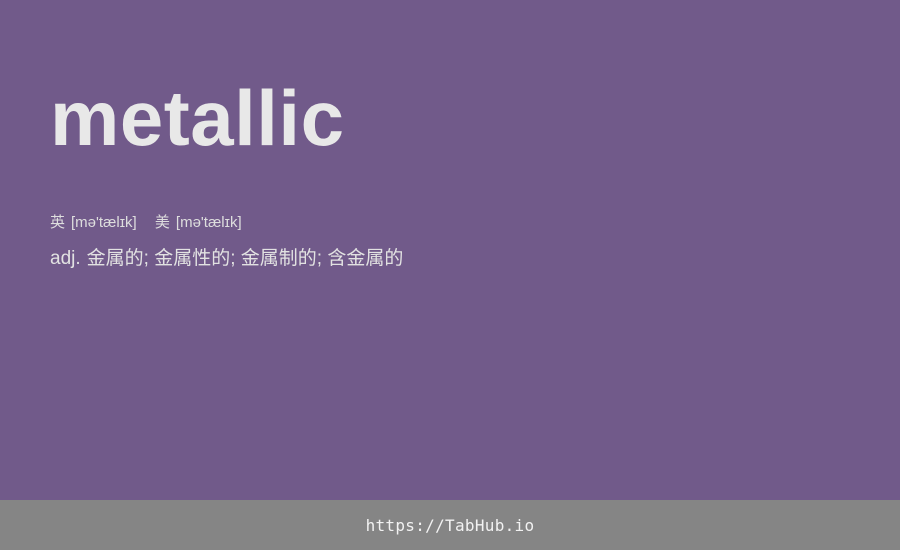 The image size is (900, 550). I want to click on phonetics: 英 [mə'tælɪk] 美 [mə'tælɪk], so click(153, 223).